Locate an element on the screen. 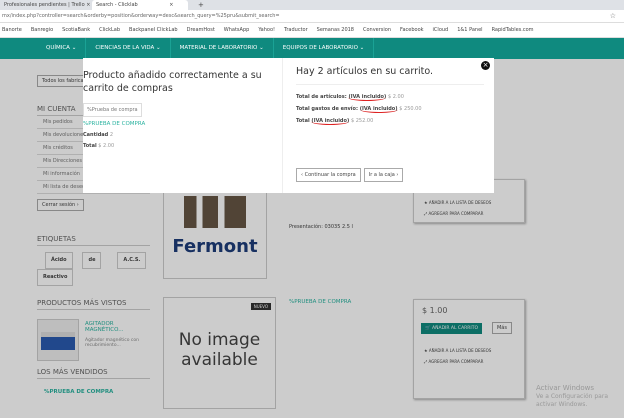 This screenshot has height=418, width=624. qty-value: 2 is located at coordinates (111, 135).